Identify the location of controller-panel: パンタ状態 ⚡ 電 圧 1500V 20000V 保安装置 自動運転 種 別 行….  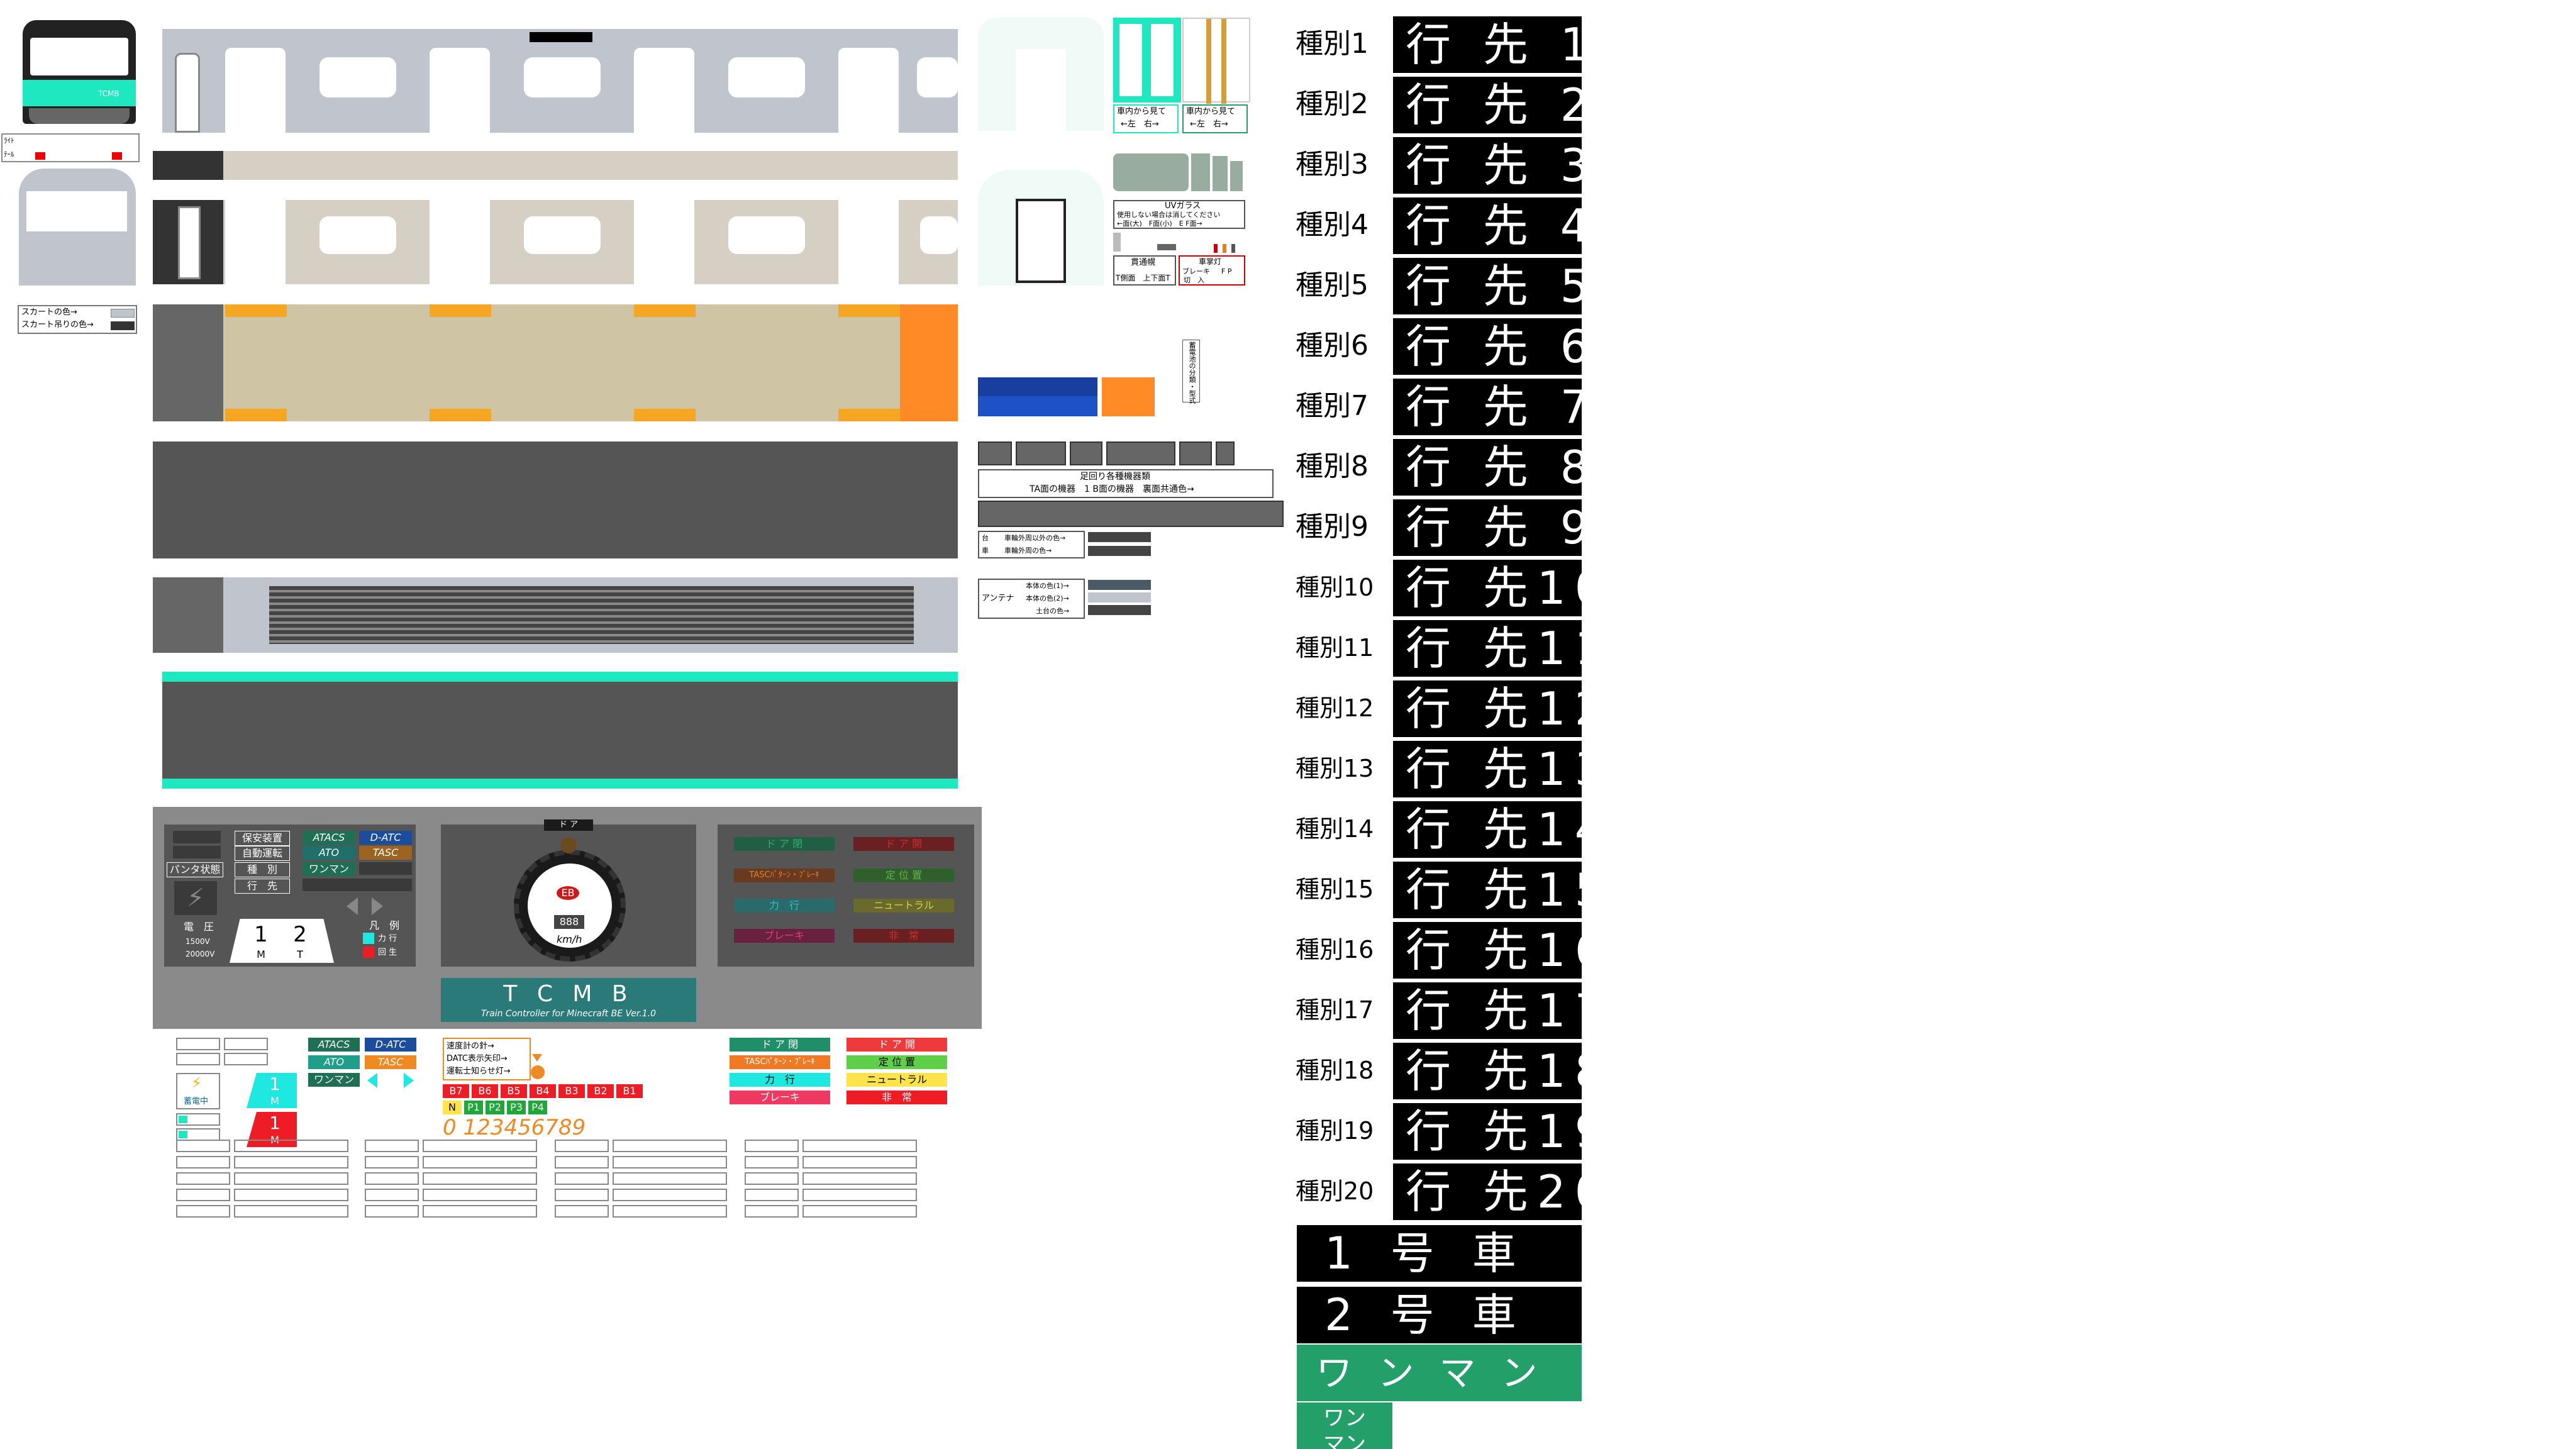
(567, 918).